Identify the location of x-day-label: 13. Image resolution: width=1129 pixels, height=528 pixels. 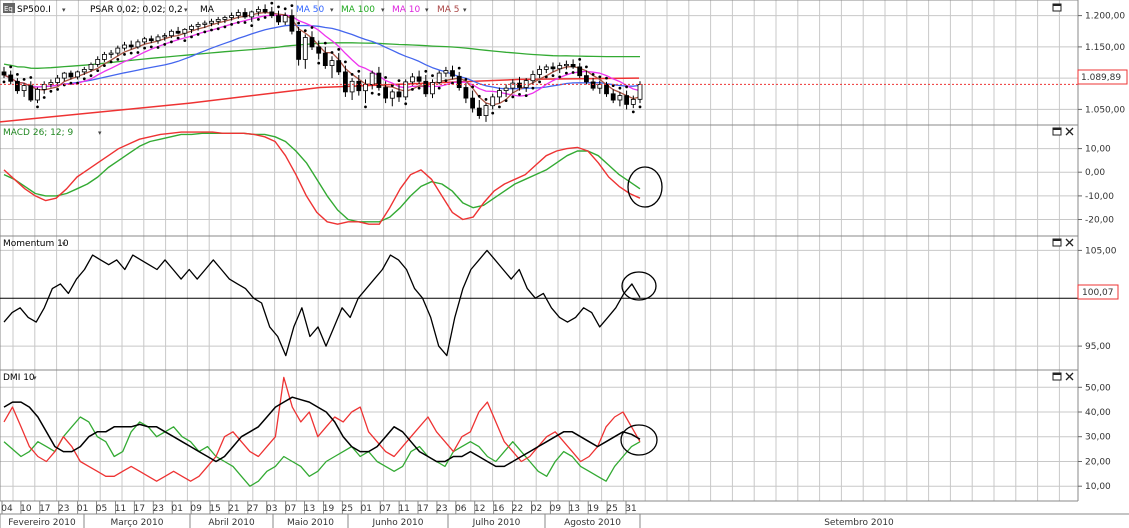
(574, 509).